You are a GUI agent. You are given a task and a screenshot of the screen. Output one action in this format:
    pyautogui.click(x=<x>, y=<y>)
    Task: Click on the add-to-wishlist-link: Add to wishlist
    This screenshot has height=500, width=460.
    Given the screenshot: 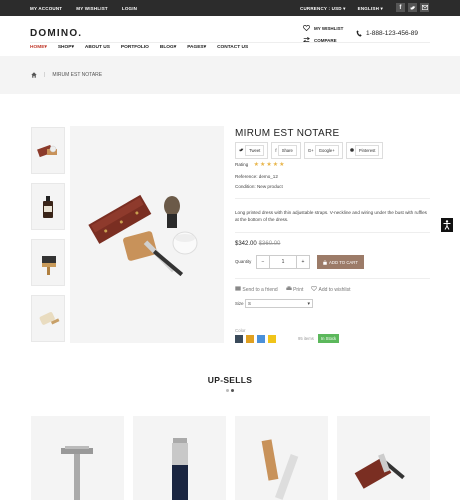 What is the action you would take?
    pyautogui.click(x=330, y=289)
    